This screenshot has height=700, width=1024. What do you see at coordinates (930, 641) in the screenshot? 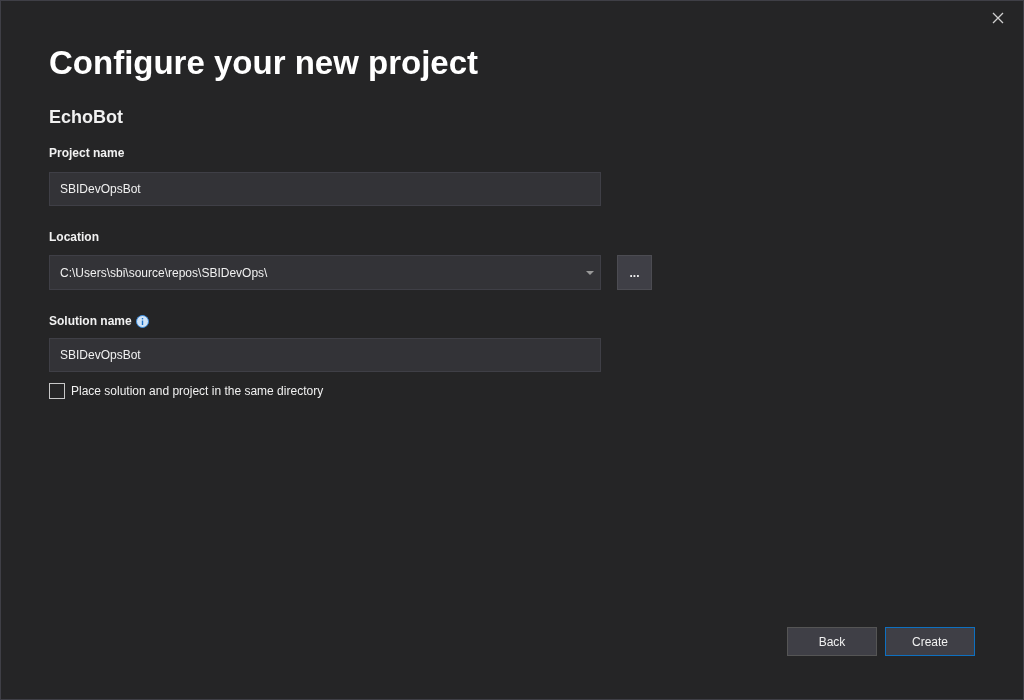
I see `dialog-button: Create` at bounding box center [930, 641].